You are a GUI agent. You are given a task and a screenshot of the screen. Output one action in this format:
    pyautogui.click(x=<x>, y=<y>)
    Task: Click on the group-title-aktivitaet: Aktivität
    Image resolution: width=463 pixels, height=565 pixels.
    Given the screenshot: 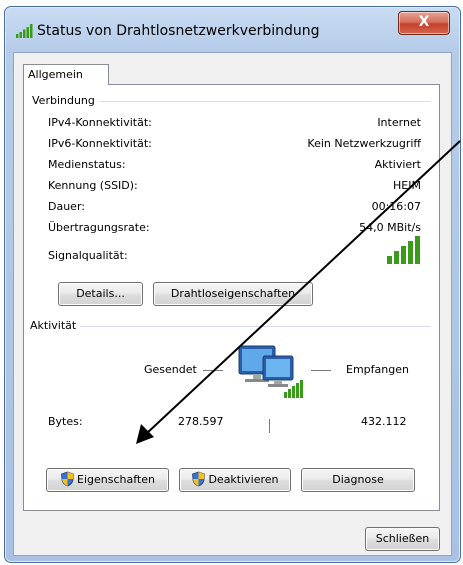 What is the action you would take?
    pyautogui.click(x=55, y=325)
    